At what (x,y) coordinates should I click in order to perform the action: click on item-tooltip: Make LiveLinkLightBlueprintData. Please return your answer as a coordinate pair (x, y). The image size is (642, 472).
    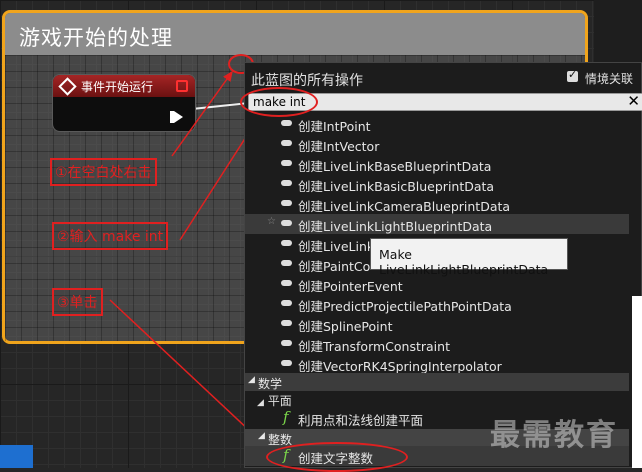
    Looking at the image, I should click on (469, 257).